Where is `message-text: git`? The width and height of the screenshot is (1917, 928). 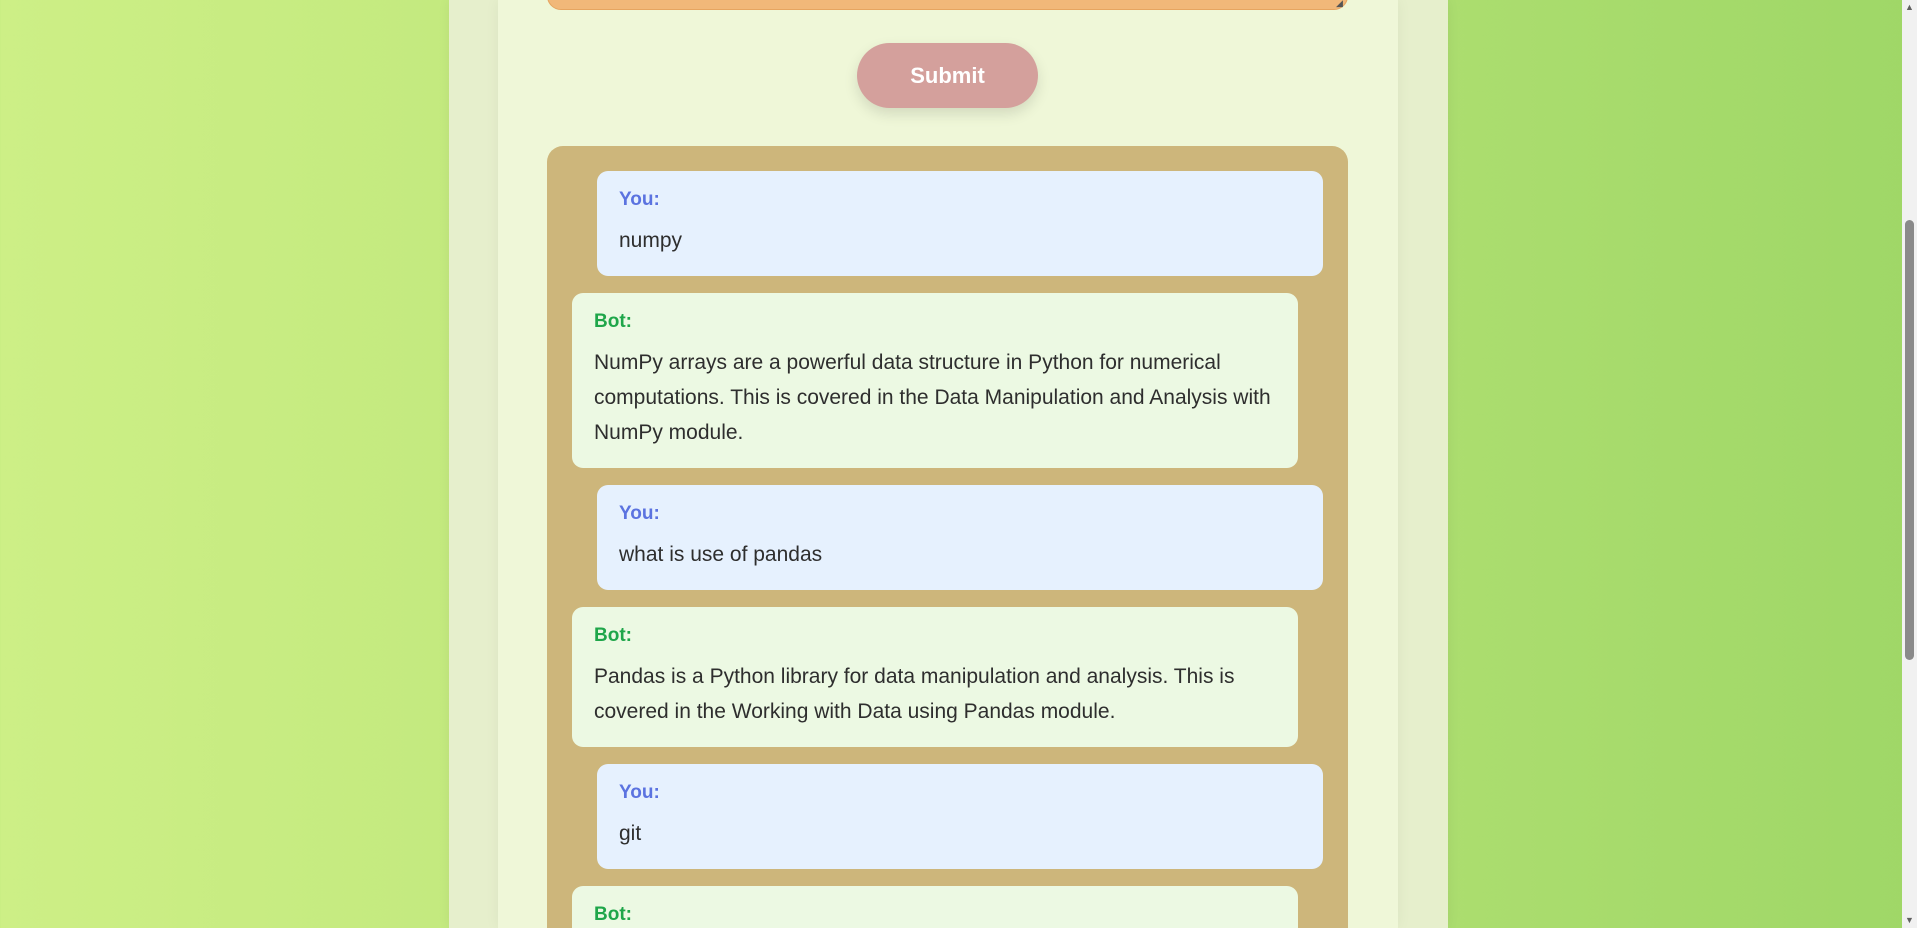
message-text: git is located at coordinates (630, 833).